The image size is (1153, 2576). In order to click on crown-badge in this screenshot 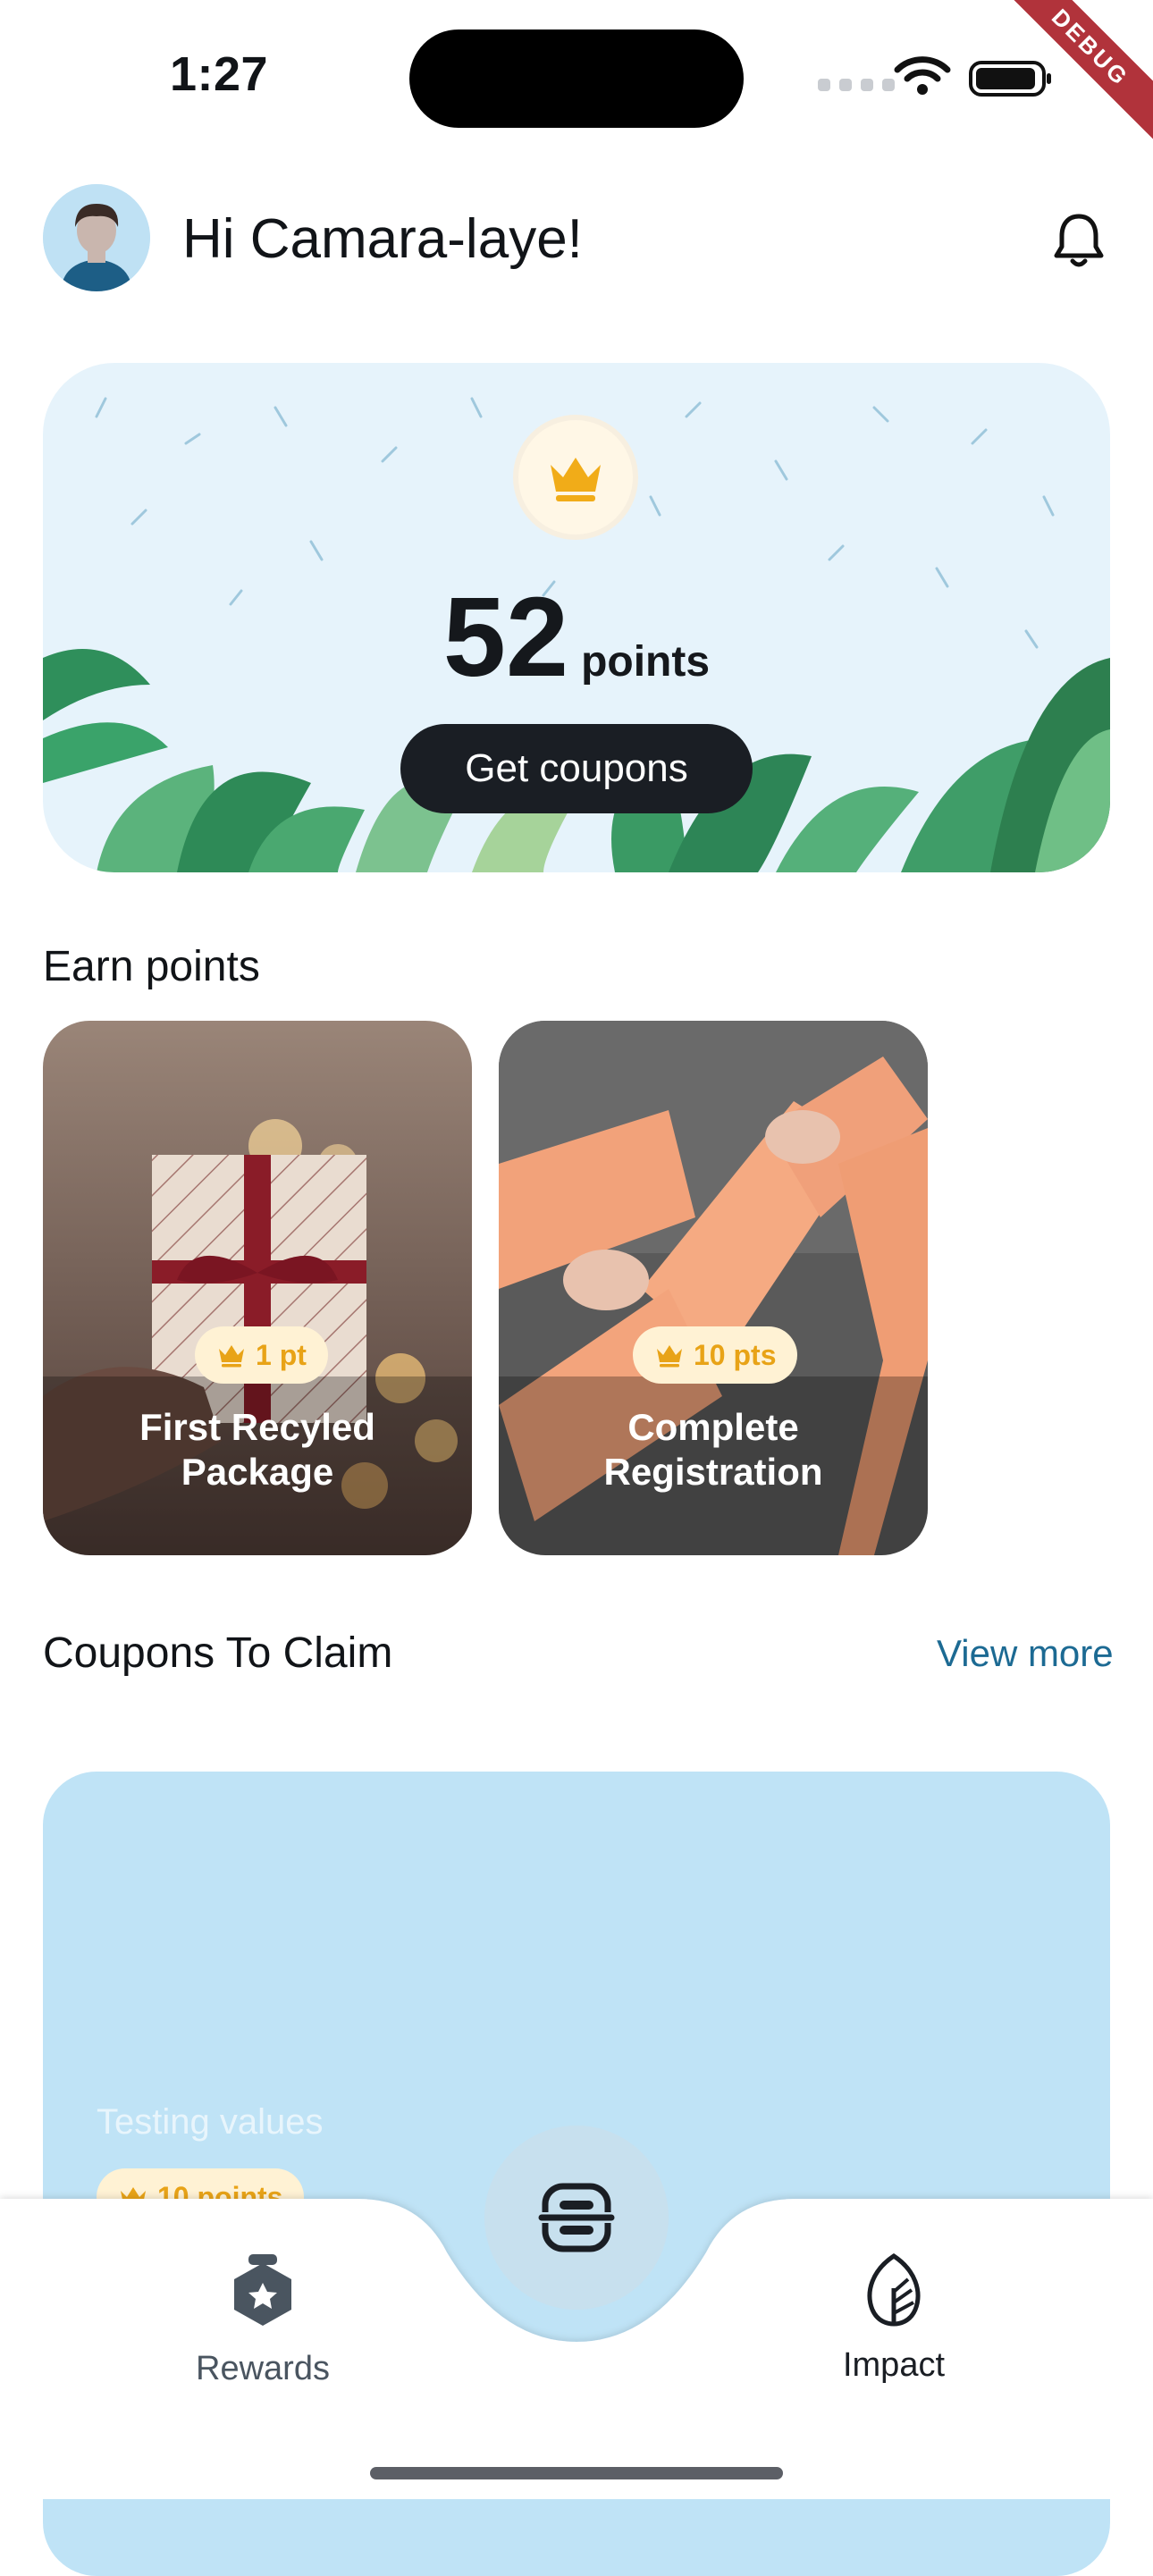, I will do `click(575, 478)`.